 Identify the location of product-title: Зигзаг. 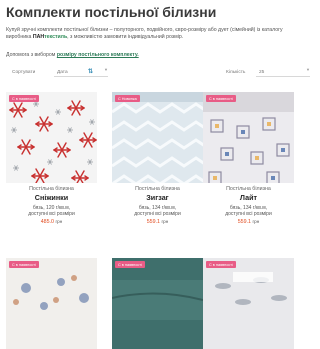
(157, 197).